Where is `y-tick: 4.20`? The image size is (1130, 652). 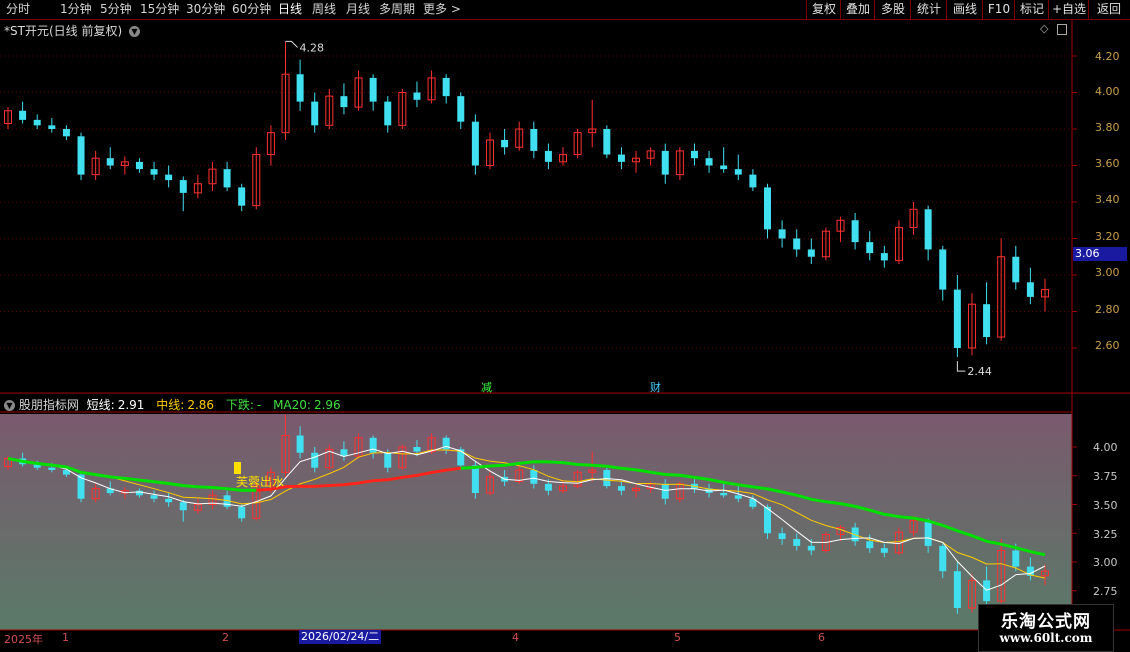
y-tick: 4.20 is located at coordinates (1107, 56).